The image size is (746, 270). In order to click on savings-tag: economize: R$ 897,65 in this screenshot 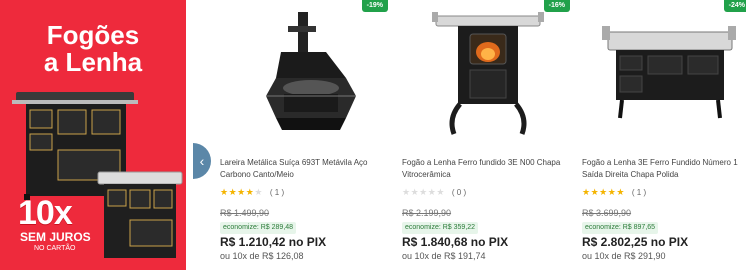, I will do `click(620, 228)`.